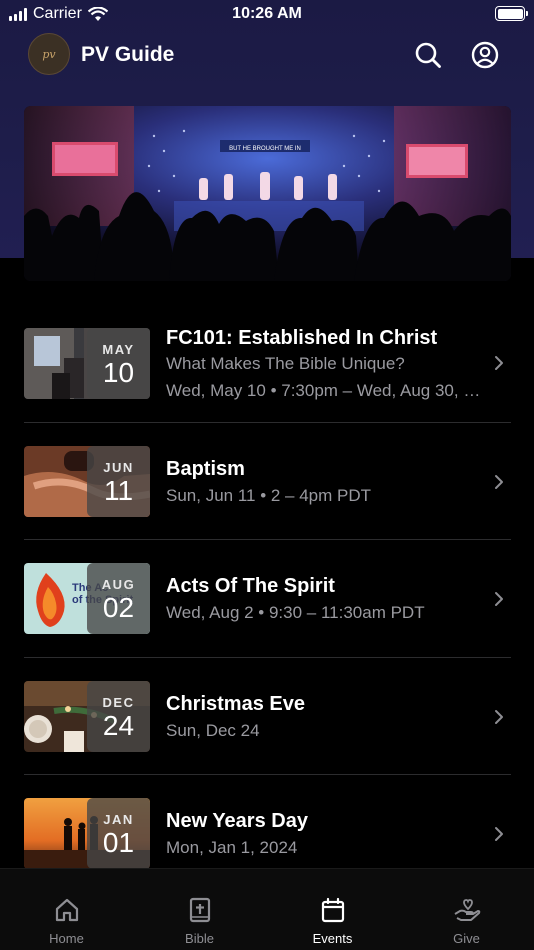 The width and height of the screenshot is (534, 950). Describe the element at coordinates (235, 703) in the screenshot. I see `event-title: Christmas Eve` at that location.